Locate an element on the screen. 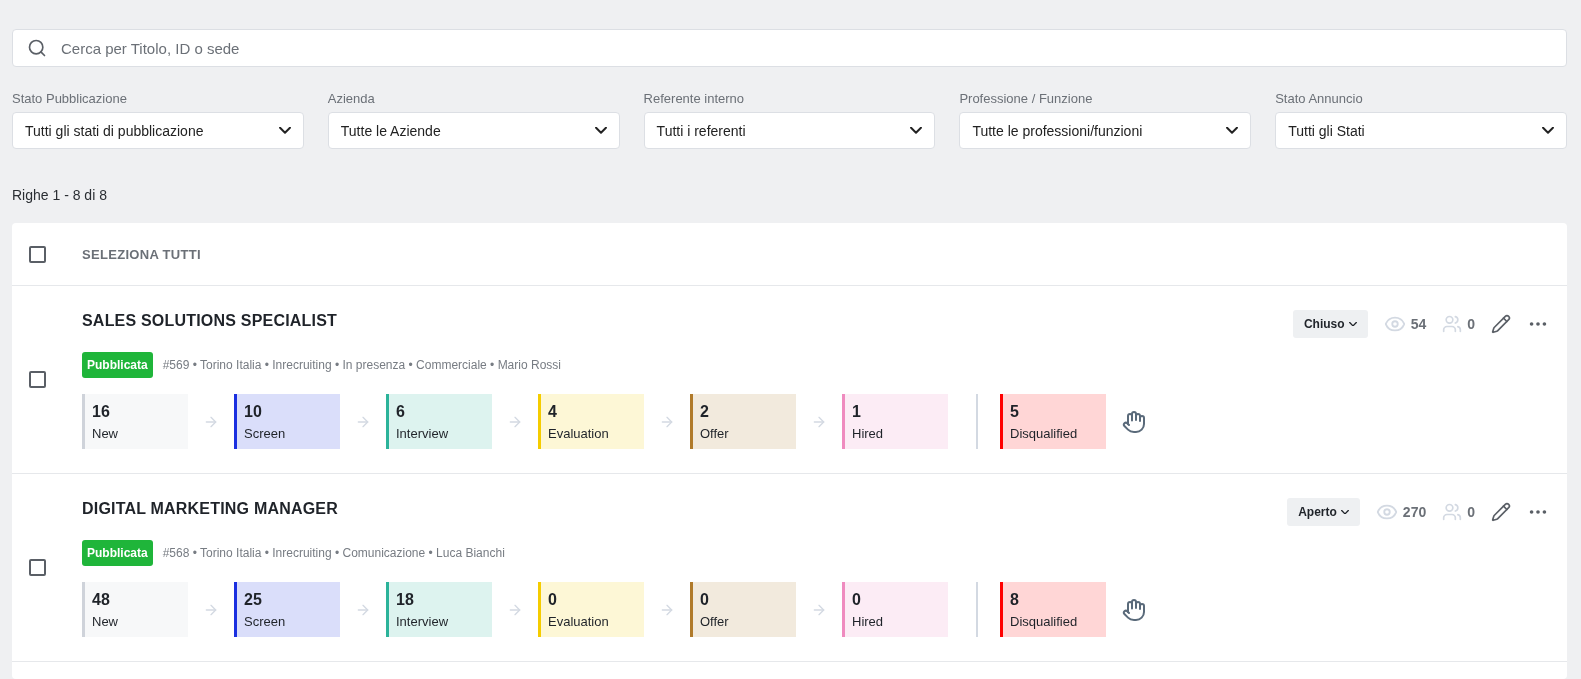 The height and width of the screenshot is (679, 1581). pipeline-stage: 0 Evaluation is located at coordinates (591, 609).